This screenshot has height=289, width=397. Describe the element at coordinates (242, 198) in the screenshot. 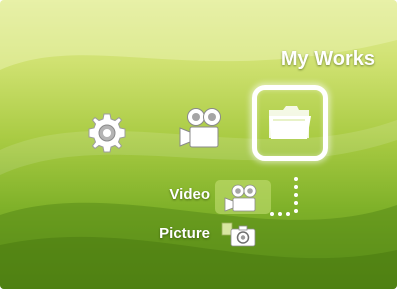

I see `video-camera-icon` at that location.